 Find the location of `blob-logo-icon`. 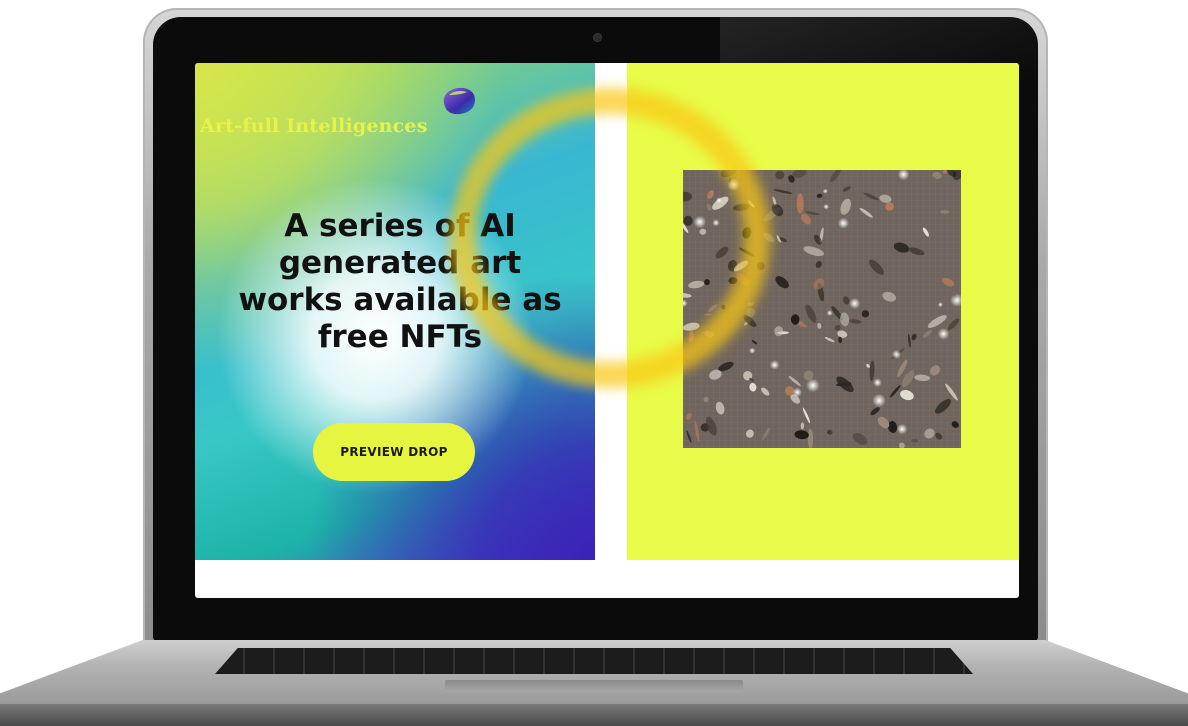

blob-logo-icon is located at coordinates (459, 101).